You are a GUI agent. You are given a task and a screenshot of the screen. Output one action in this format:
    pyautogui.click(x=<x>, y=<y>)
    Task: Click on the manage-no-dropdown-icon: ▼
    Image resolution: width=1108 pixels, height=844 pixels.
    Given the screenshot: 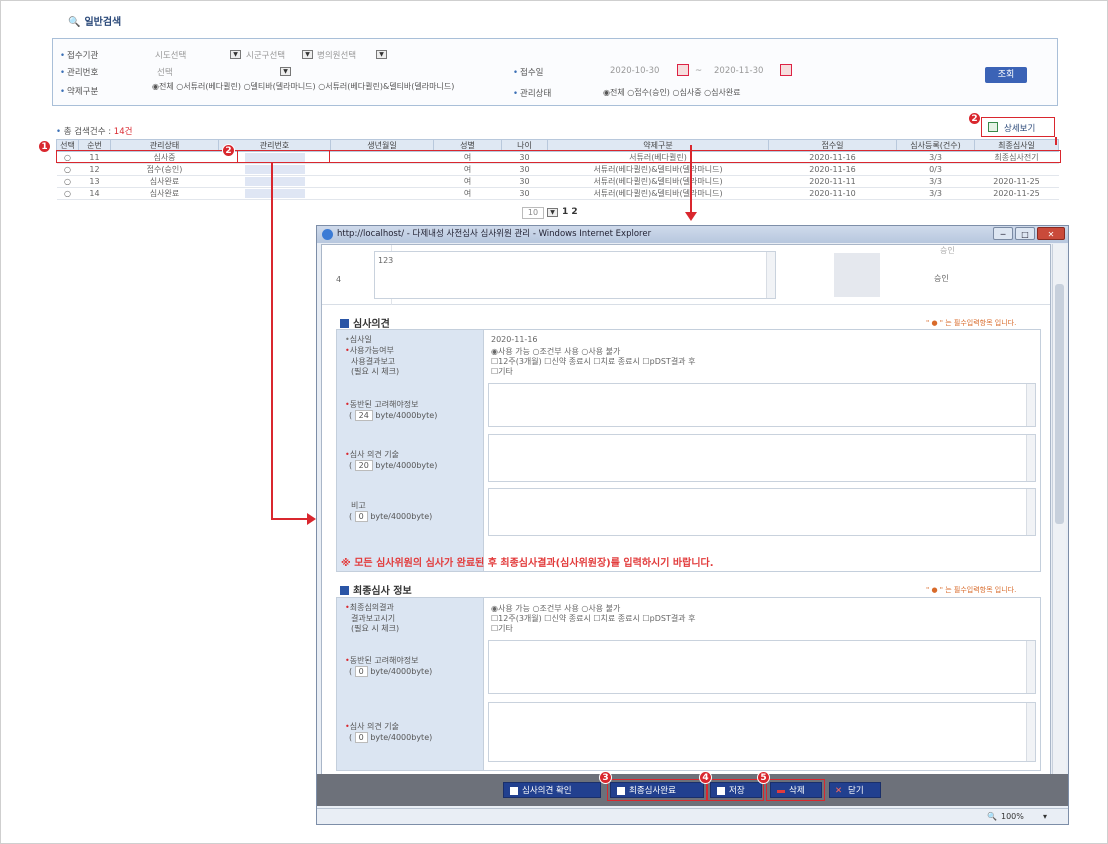 What is the action you would take?
    pyautogui.click(x=285, y=71)
    